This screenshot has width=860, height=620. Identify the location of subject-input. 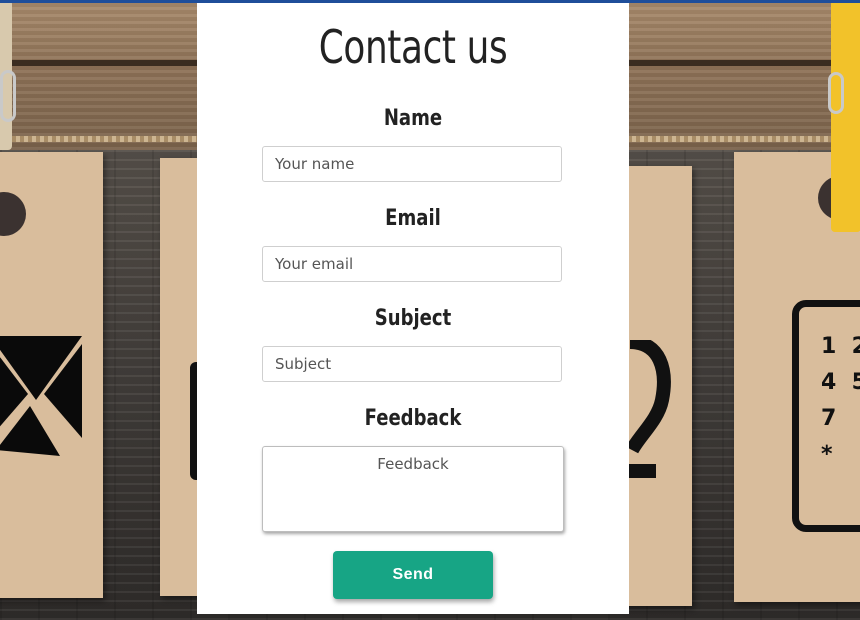
(412, 364).